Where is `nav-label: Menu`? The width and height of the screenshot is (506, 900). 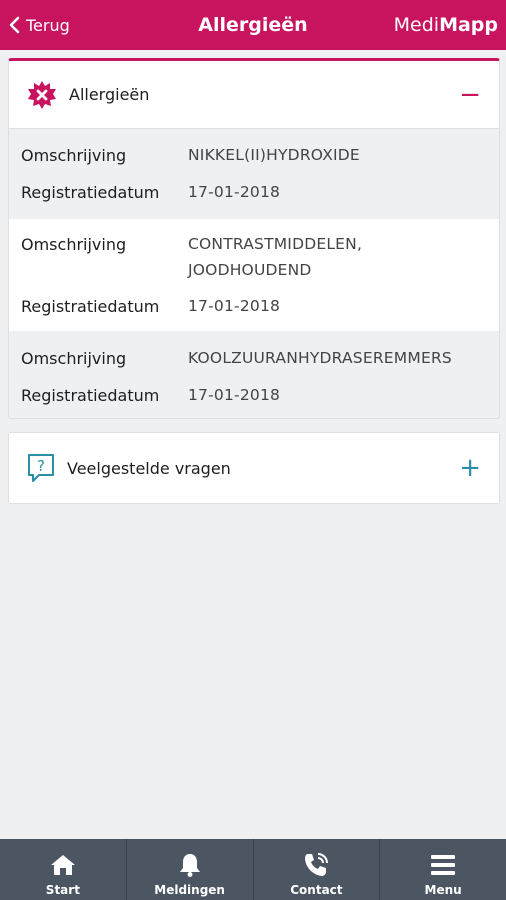
nav-label: Menu is located at coordinates (443, 890).